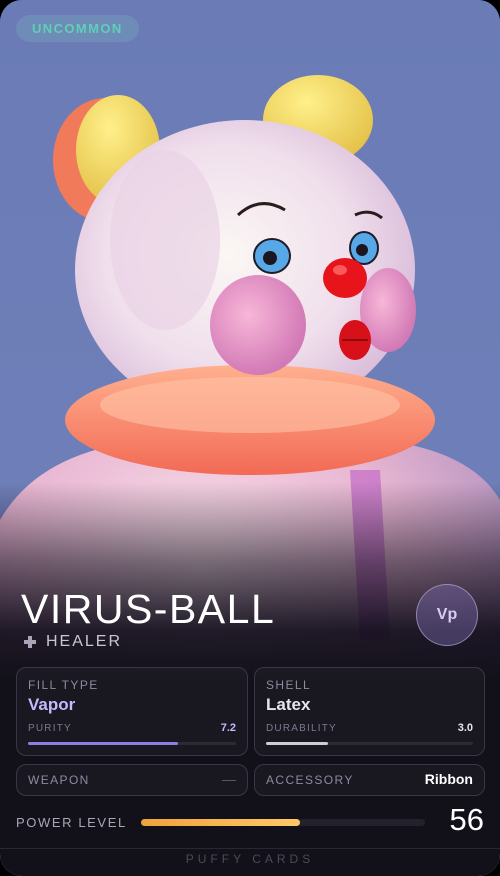  What do you see at coordinates (63, 685) in the screenshot?
I see `fill-type-label: FILL TYPE` at bounding box center [63, 685].